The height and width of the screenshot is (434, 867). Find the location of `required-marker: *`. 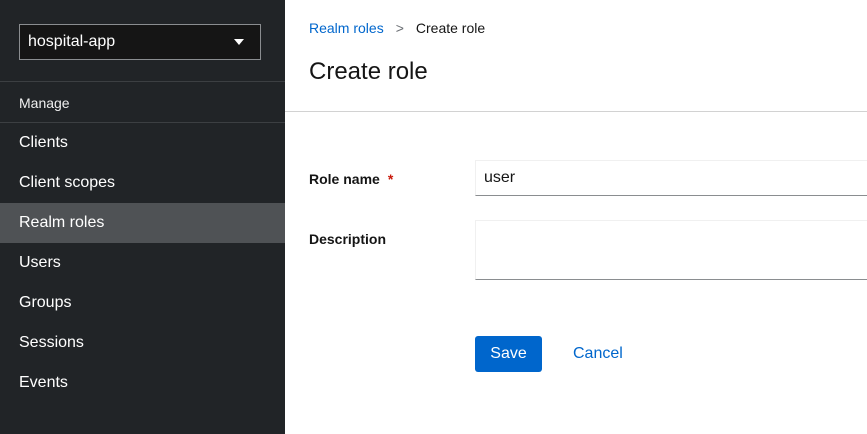

required-marker: * is located at coordinates (390, 179).